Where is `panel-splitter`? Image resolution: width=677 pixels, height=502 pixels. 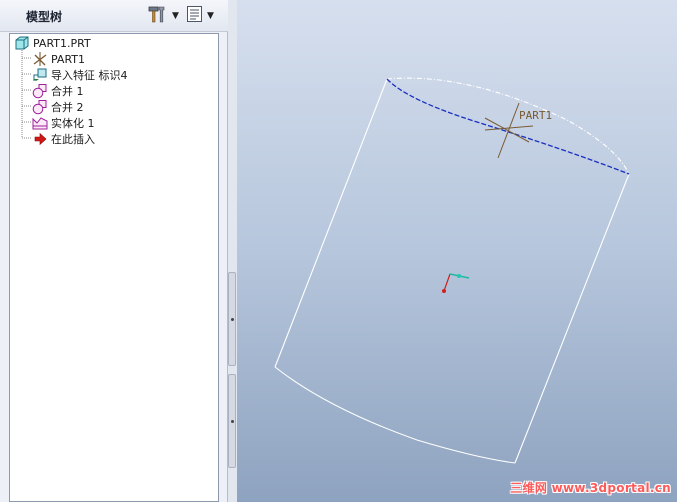
panel-splitter is located at coordinates (232, 251).